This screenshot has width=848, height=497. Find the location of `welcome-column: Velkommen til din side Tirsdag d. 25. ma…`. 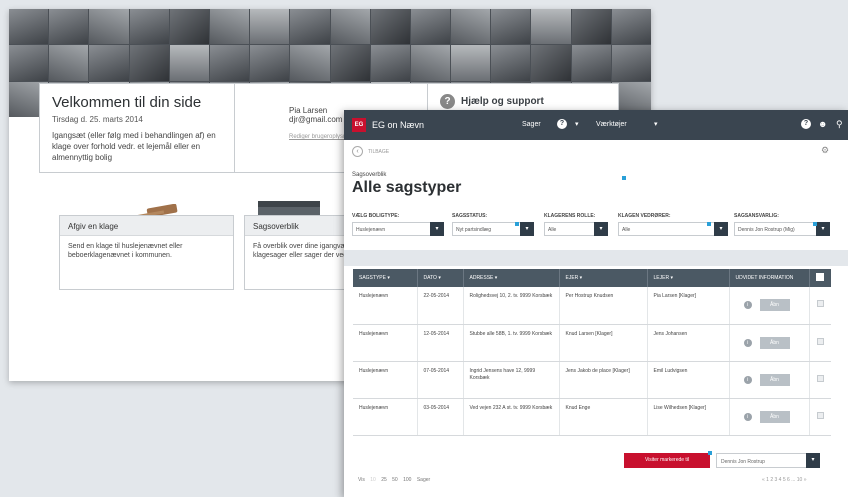

welcome-column: Velkommen til din side Tirsdag d. 25. ma… is located at coordinates (137, 128).